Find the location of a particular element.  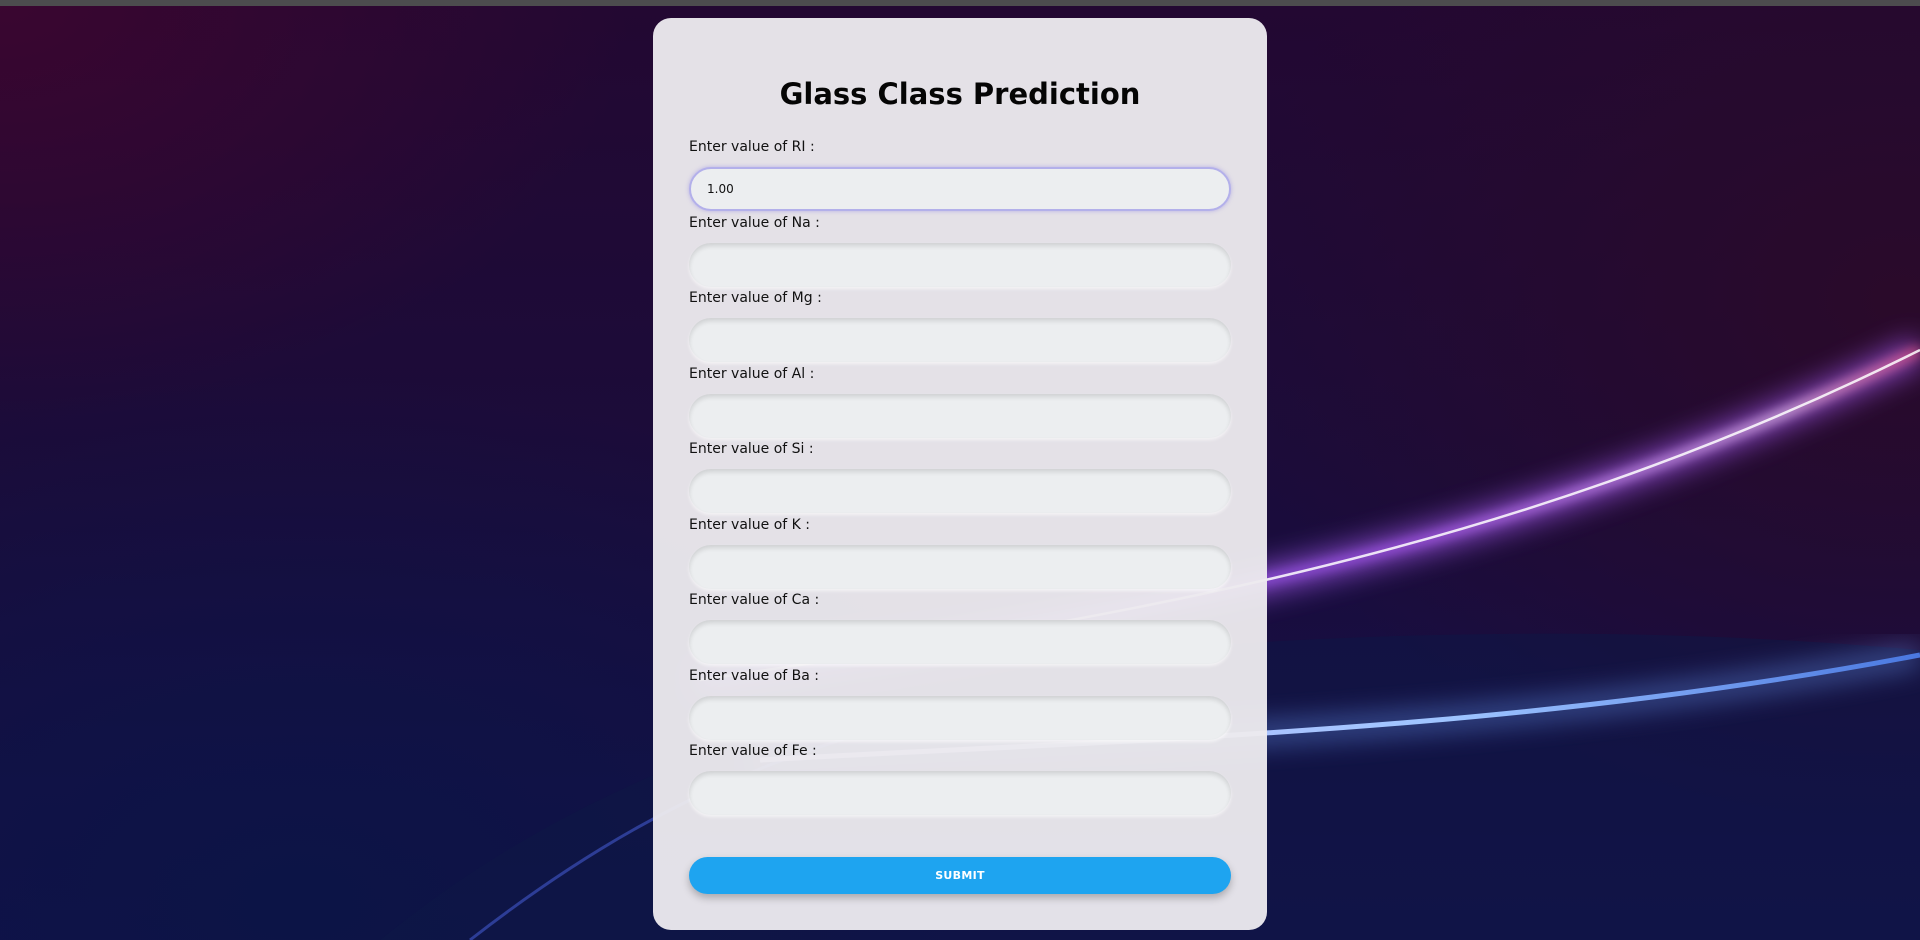

page-title: Glass Class Prediction is located at coordinates (960, 94).